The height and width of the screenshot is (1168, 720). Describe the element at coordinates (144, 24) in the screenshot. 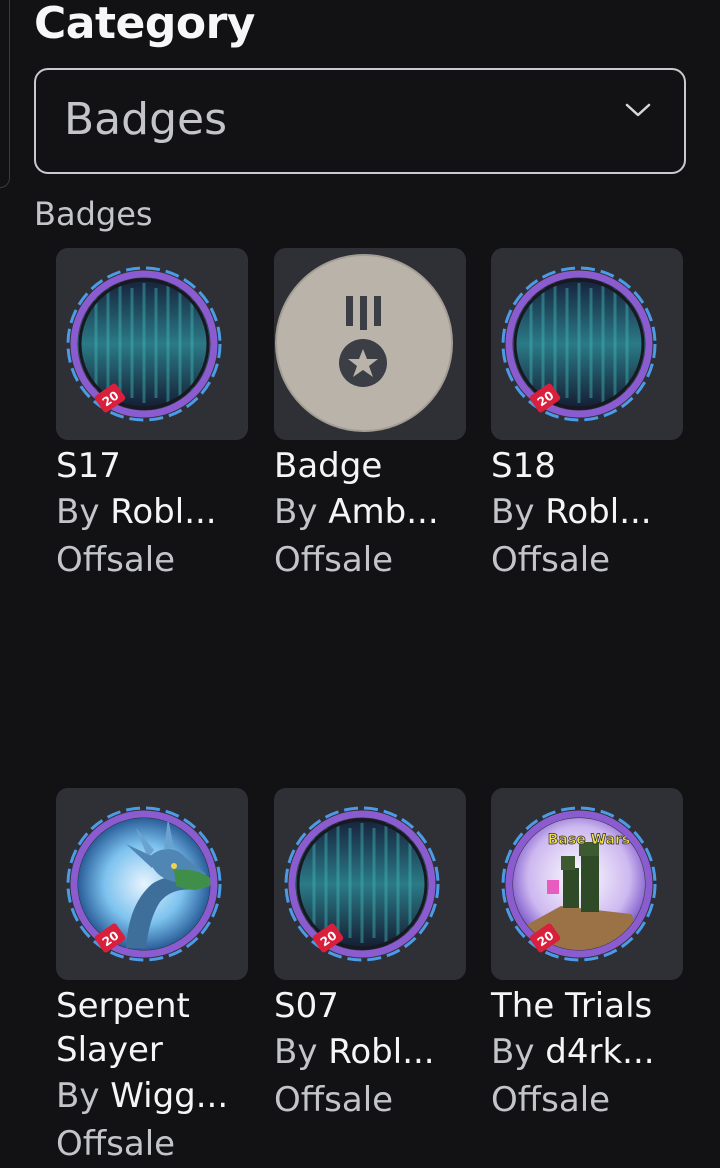

I see `category-heading: Category` at that location.